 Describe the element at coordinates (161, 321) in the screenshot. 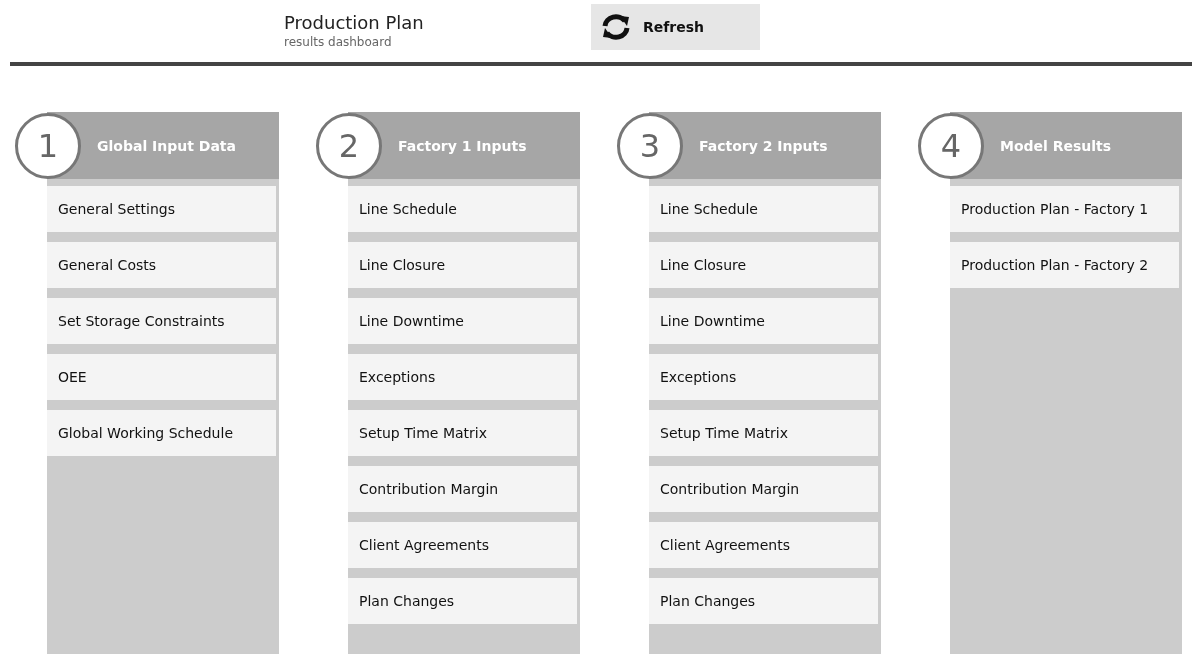

I see `menu-item: Set Storage Constraints` at that location.